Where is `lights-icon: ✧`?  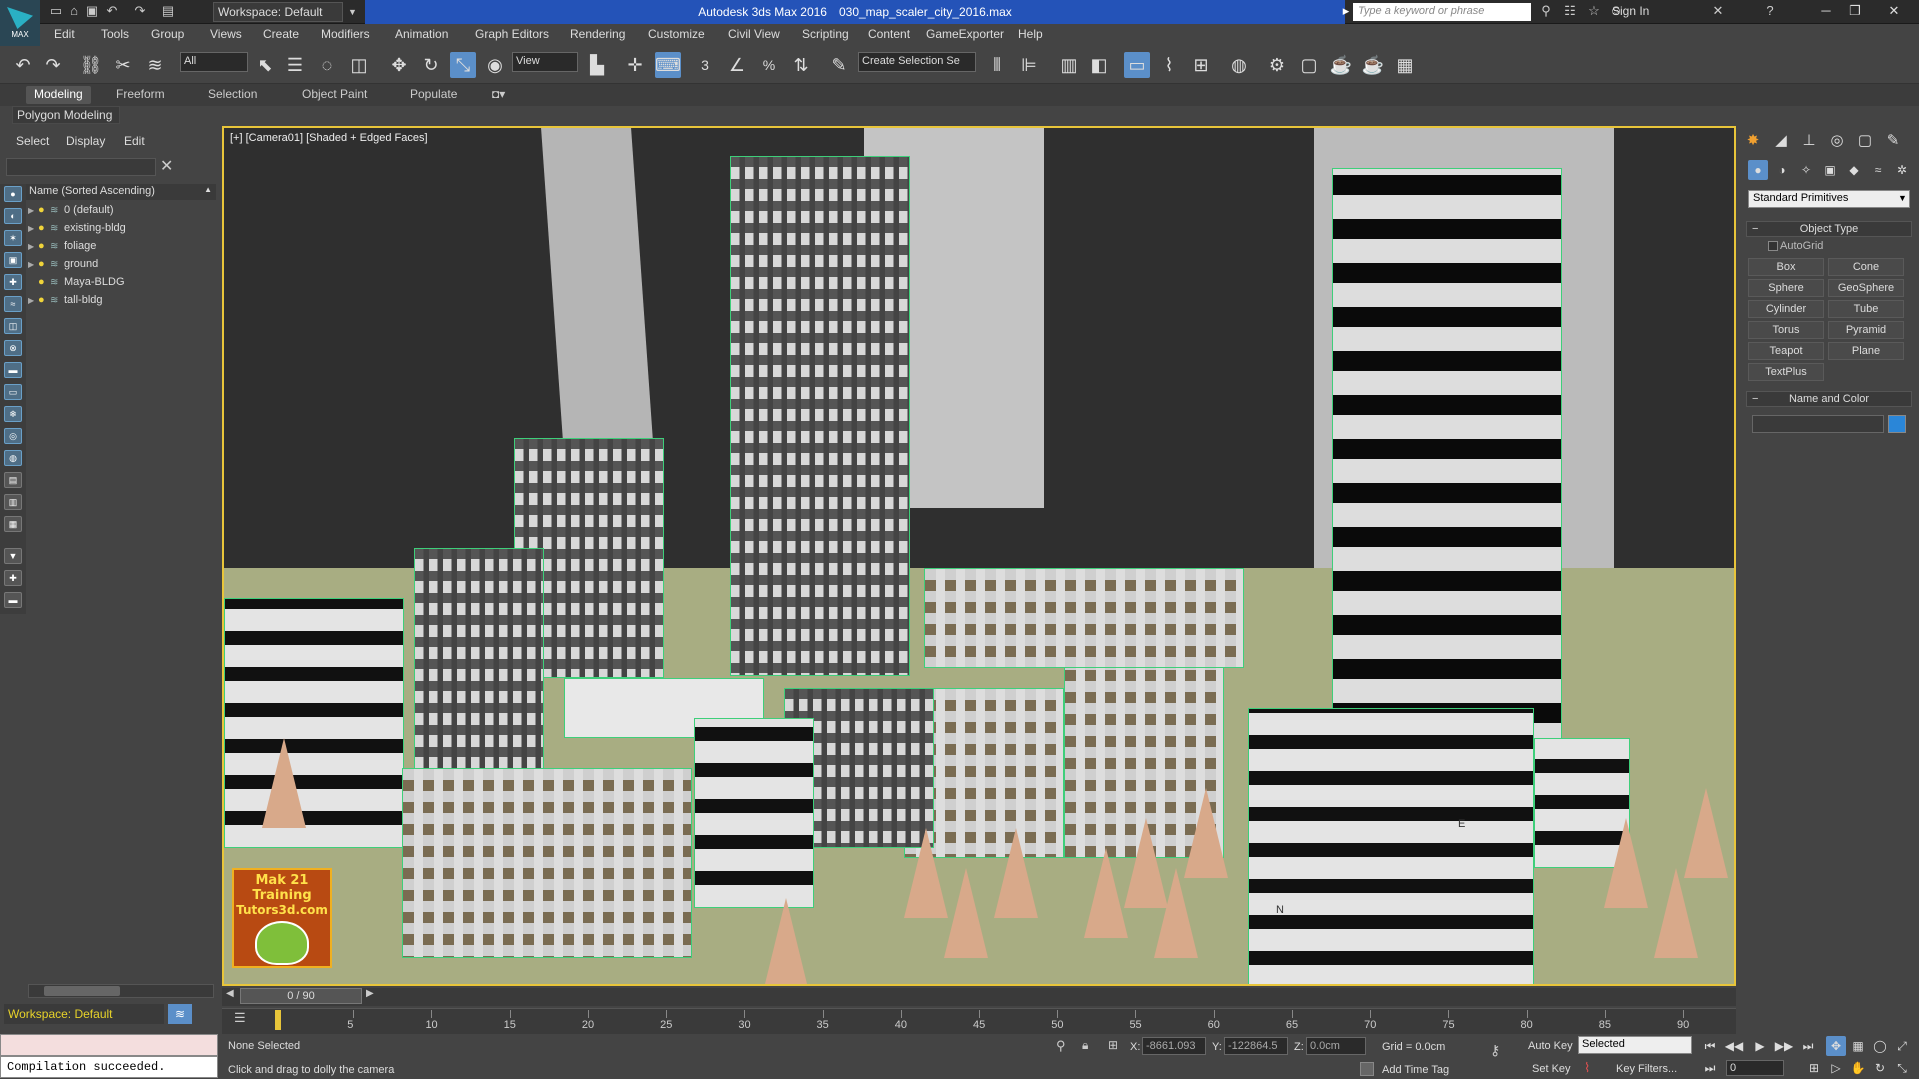
lights-icon: ✧ is located at coordinates (1806, 170).